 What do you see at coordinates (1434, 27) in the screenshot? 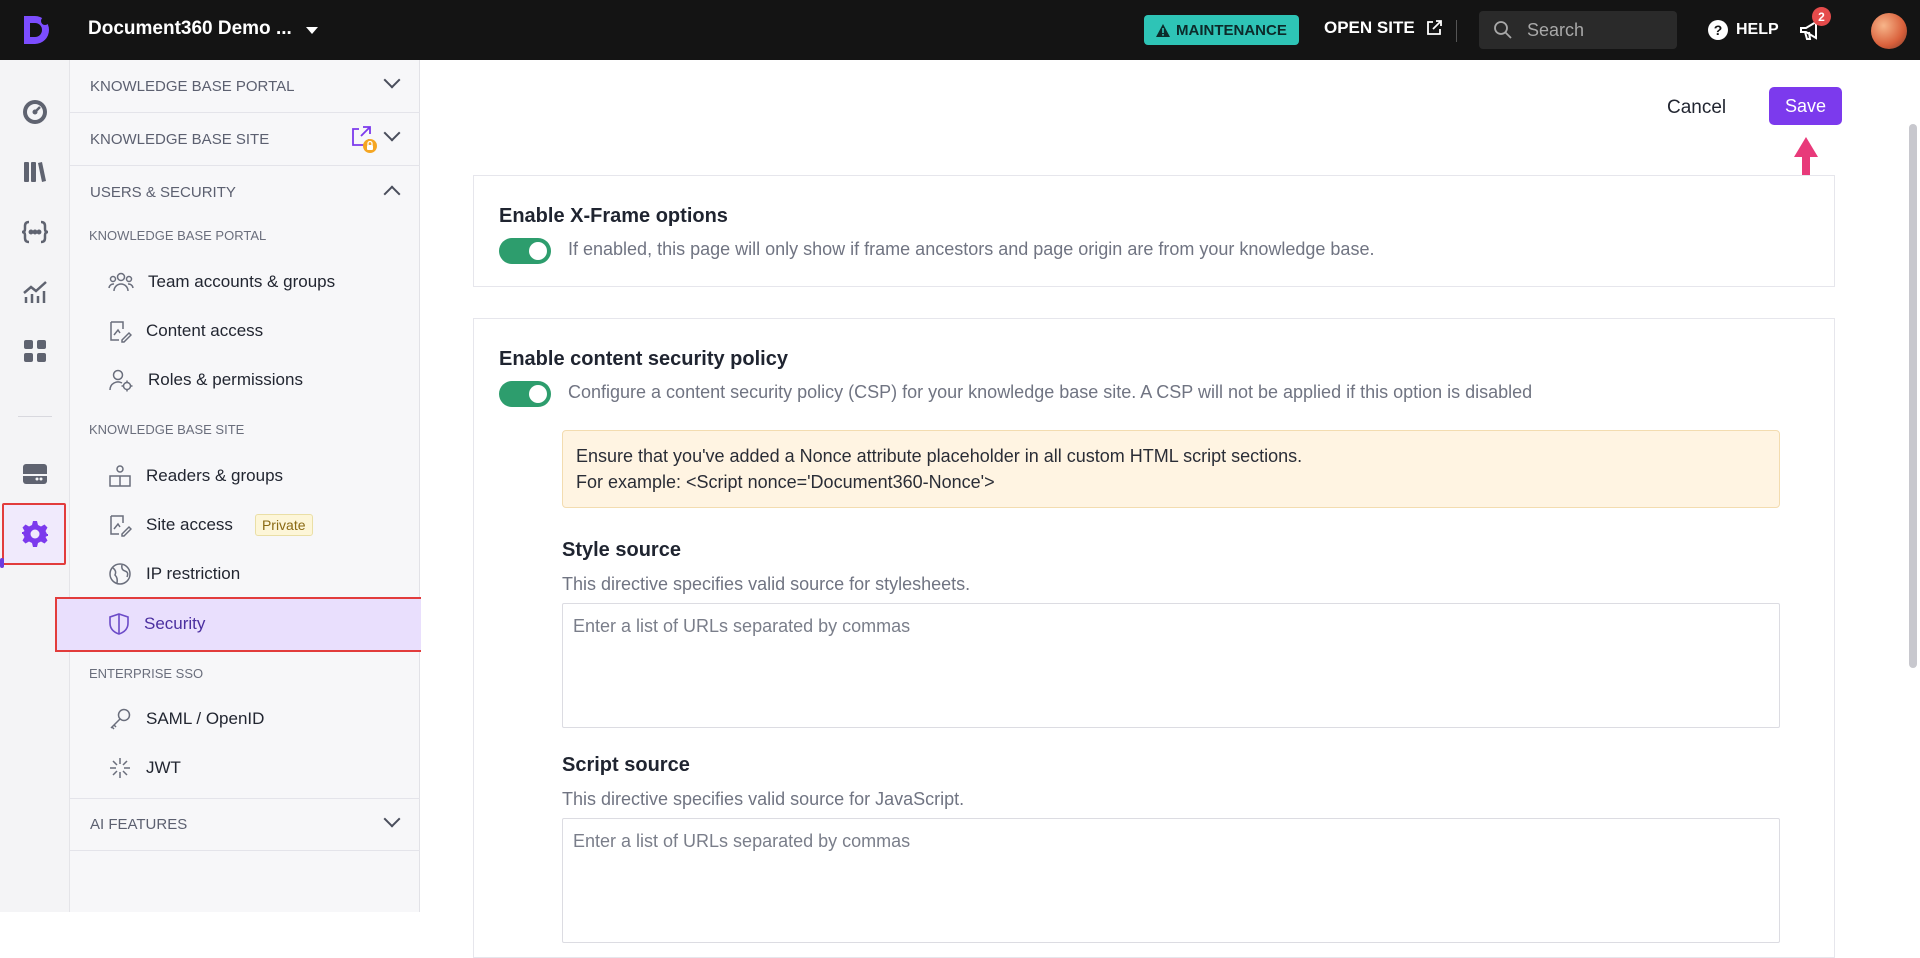
I see `external-link-icon` at bounding box center [1434, 27].